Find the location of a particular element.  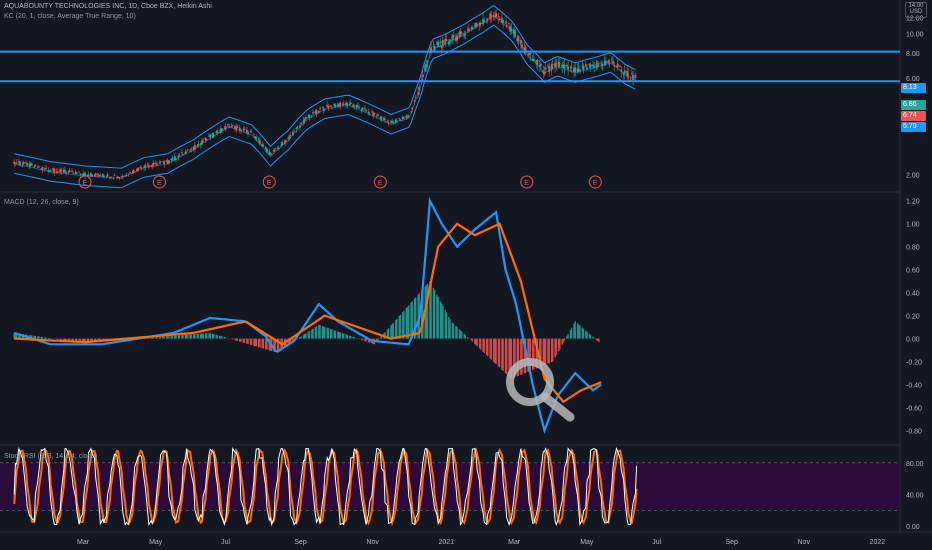

macd-tick-label: 0.00 is located at coordinates (913, 340).